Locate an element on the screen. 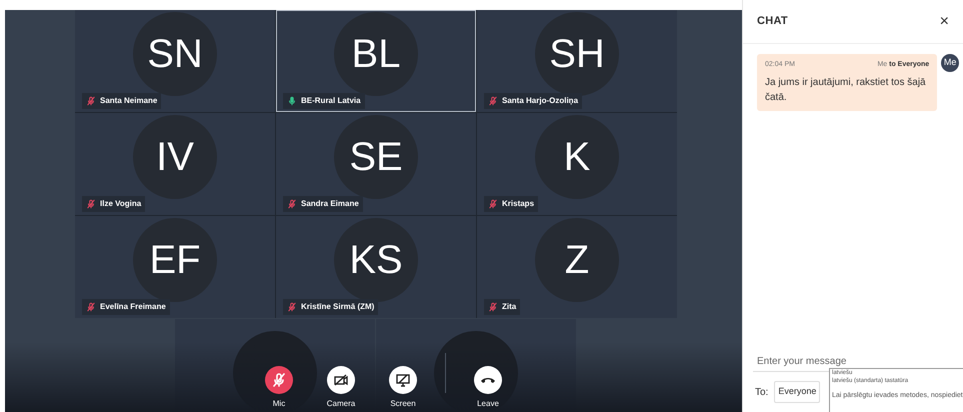 This screenshot has width=963, height=412. participant-name: Santa Neimane is located at coordinates (129, 101).